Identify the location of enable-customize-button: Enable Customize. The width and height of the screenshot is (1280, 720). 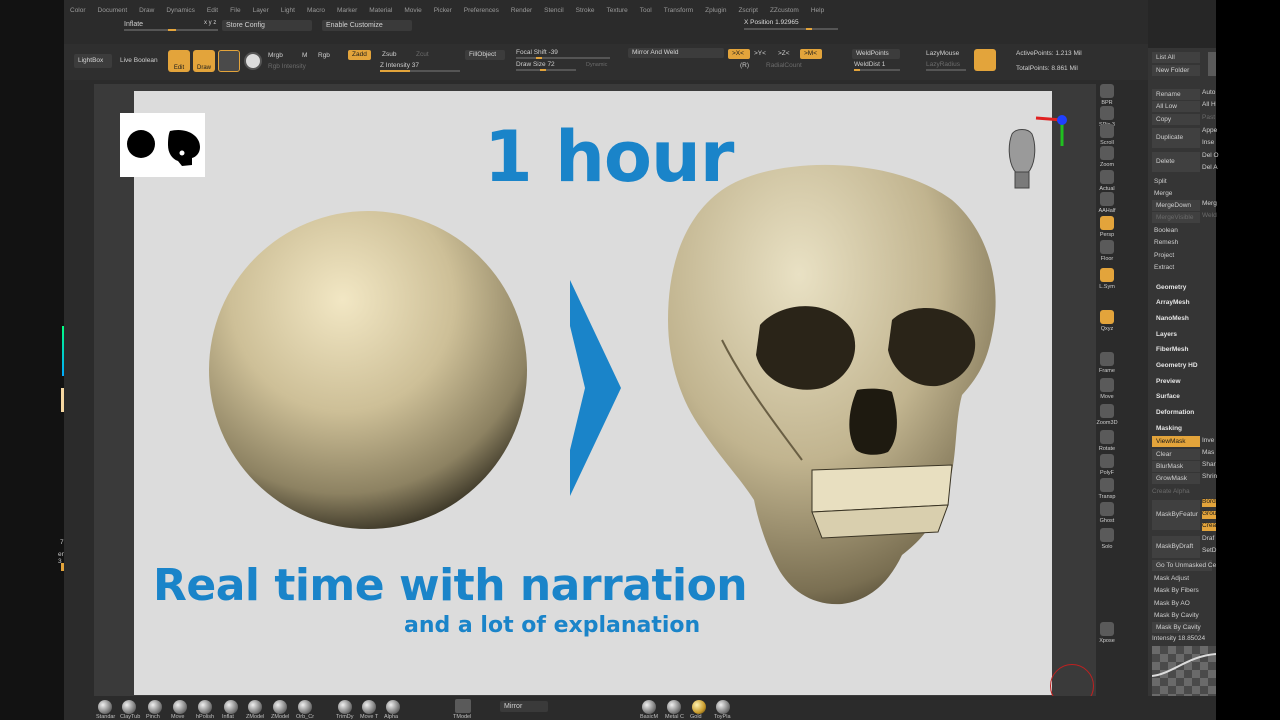
(367, 25).